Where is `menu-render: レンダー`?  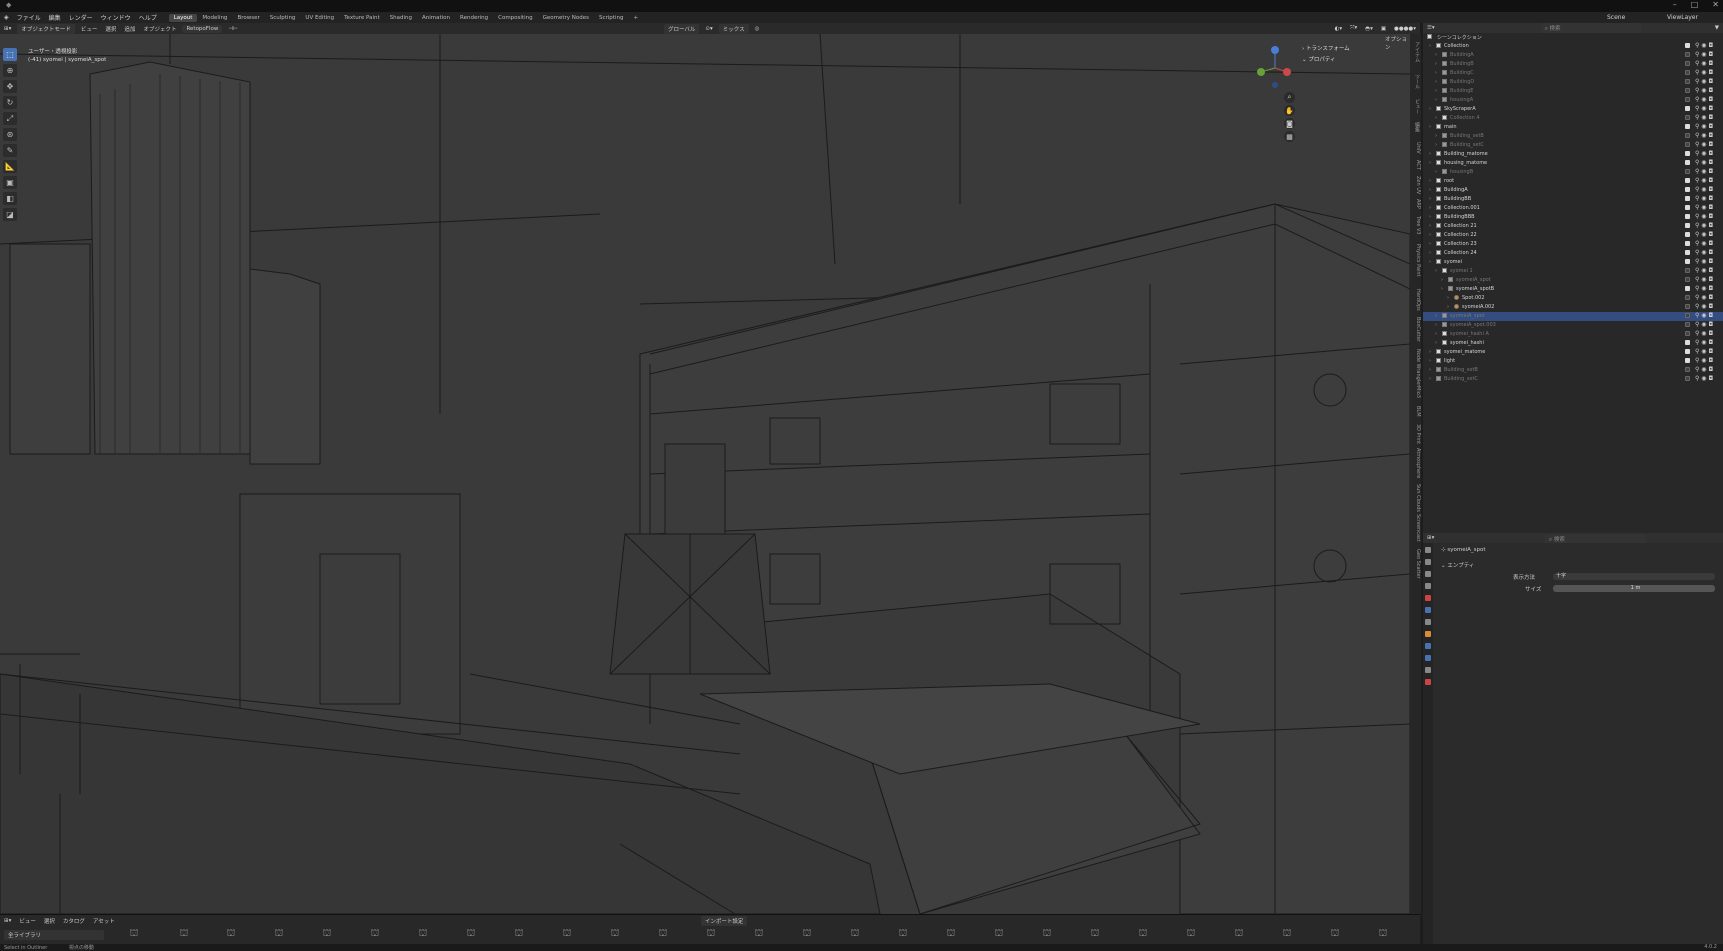 menu-render: レンダー is located at coordinates (81, 17).